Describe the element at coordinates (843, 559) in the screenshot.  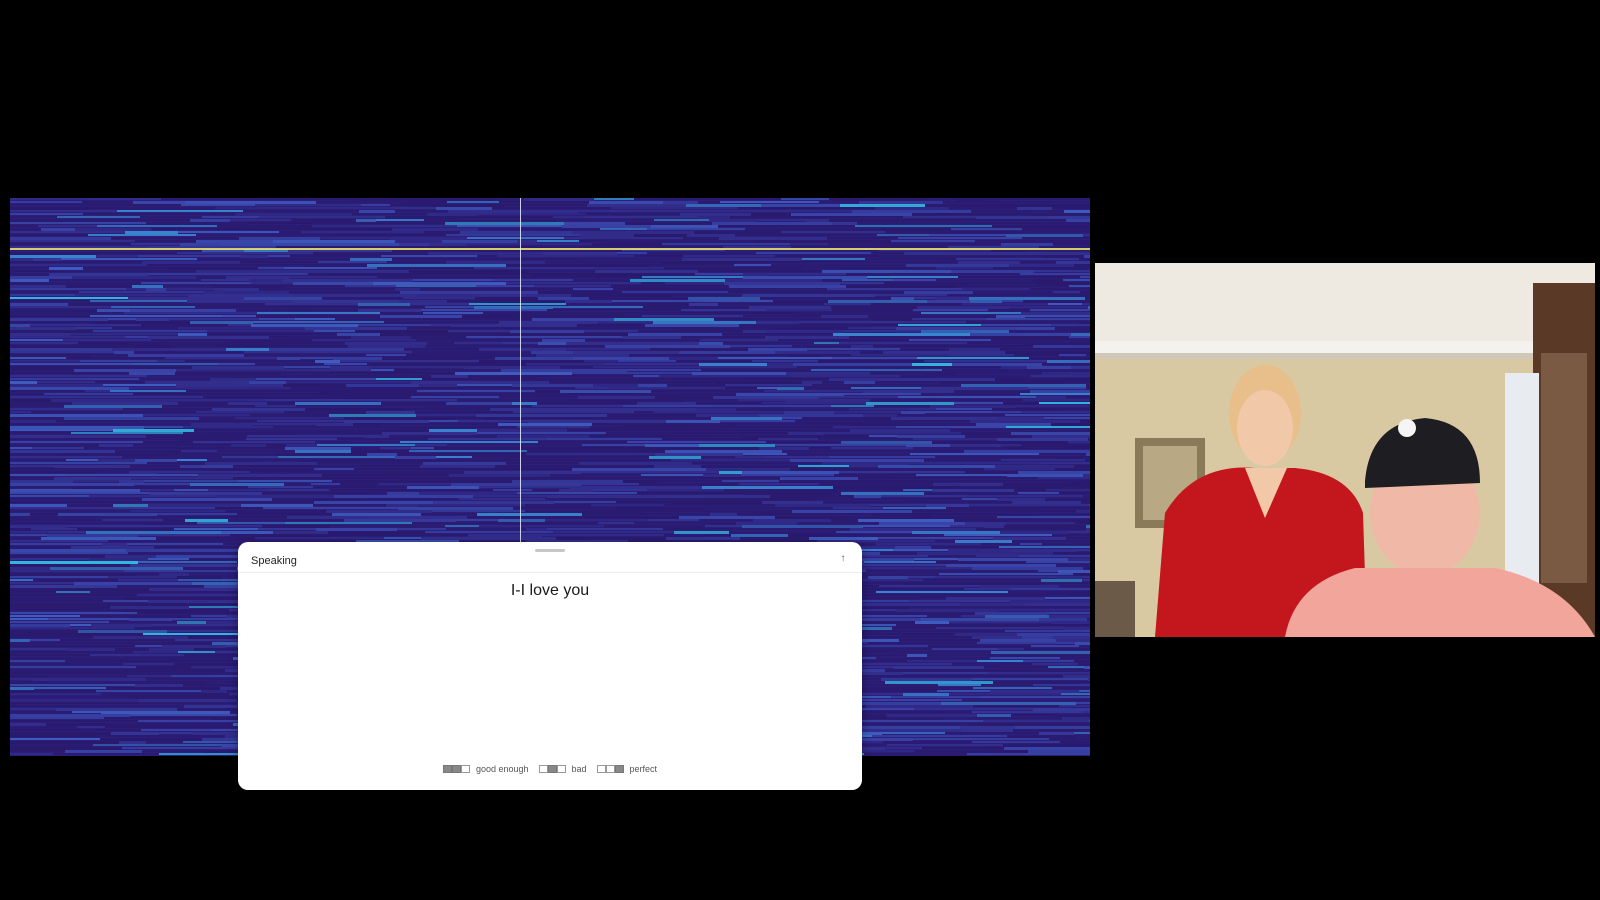
I see `arrow-up-icon: ↑` at that location.